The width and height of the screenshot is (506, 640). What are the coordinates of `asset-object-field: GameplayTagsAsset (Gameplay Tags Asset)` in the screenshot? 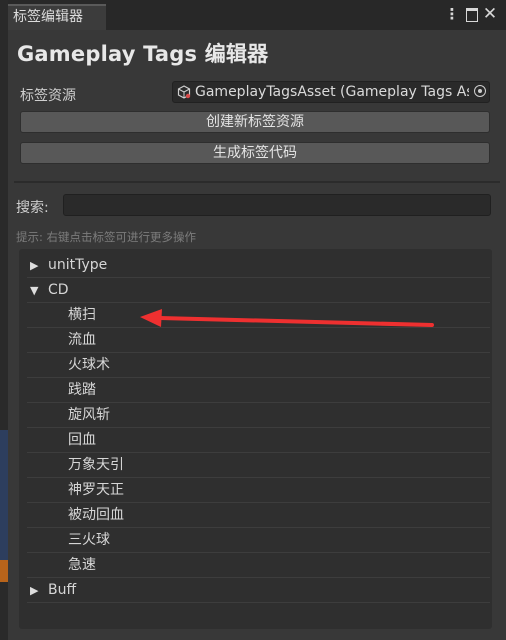 It's located at (331, 92).